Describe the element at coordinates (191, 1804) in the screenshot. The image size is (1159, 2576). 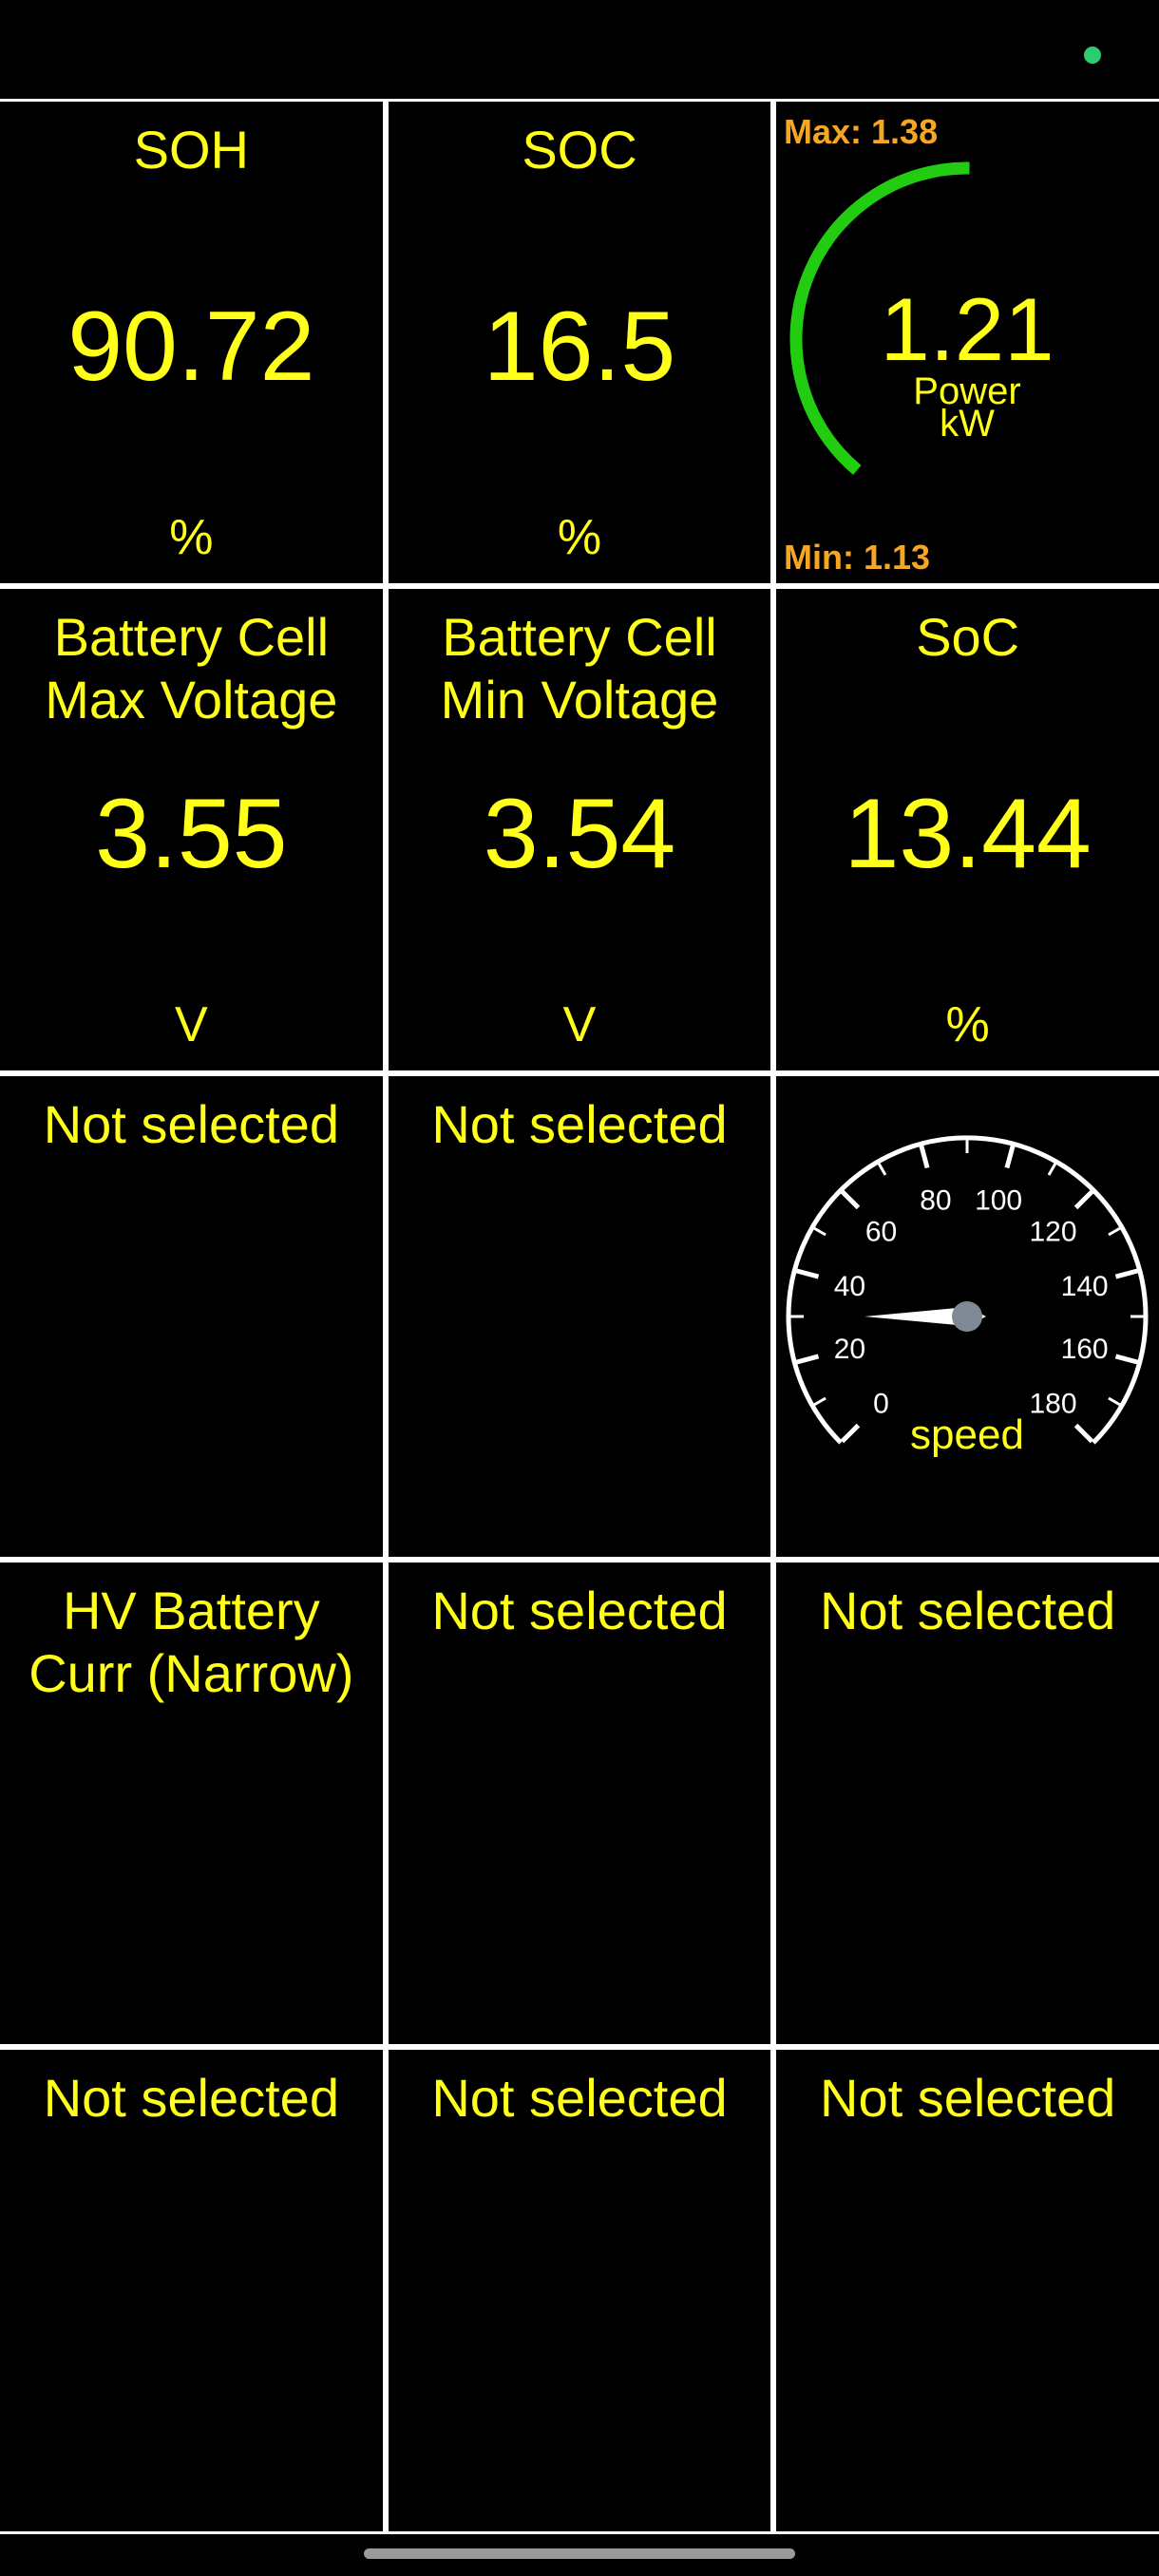
I see `tile-hv-battery-current: HV Battery Curr (Narrow)` at that location.